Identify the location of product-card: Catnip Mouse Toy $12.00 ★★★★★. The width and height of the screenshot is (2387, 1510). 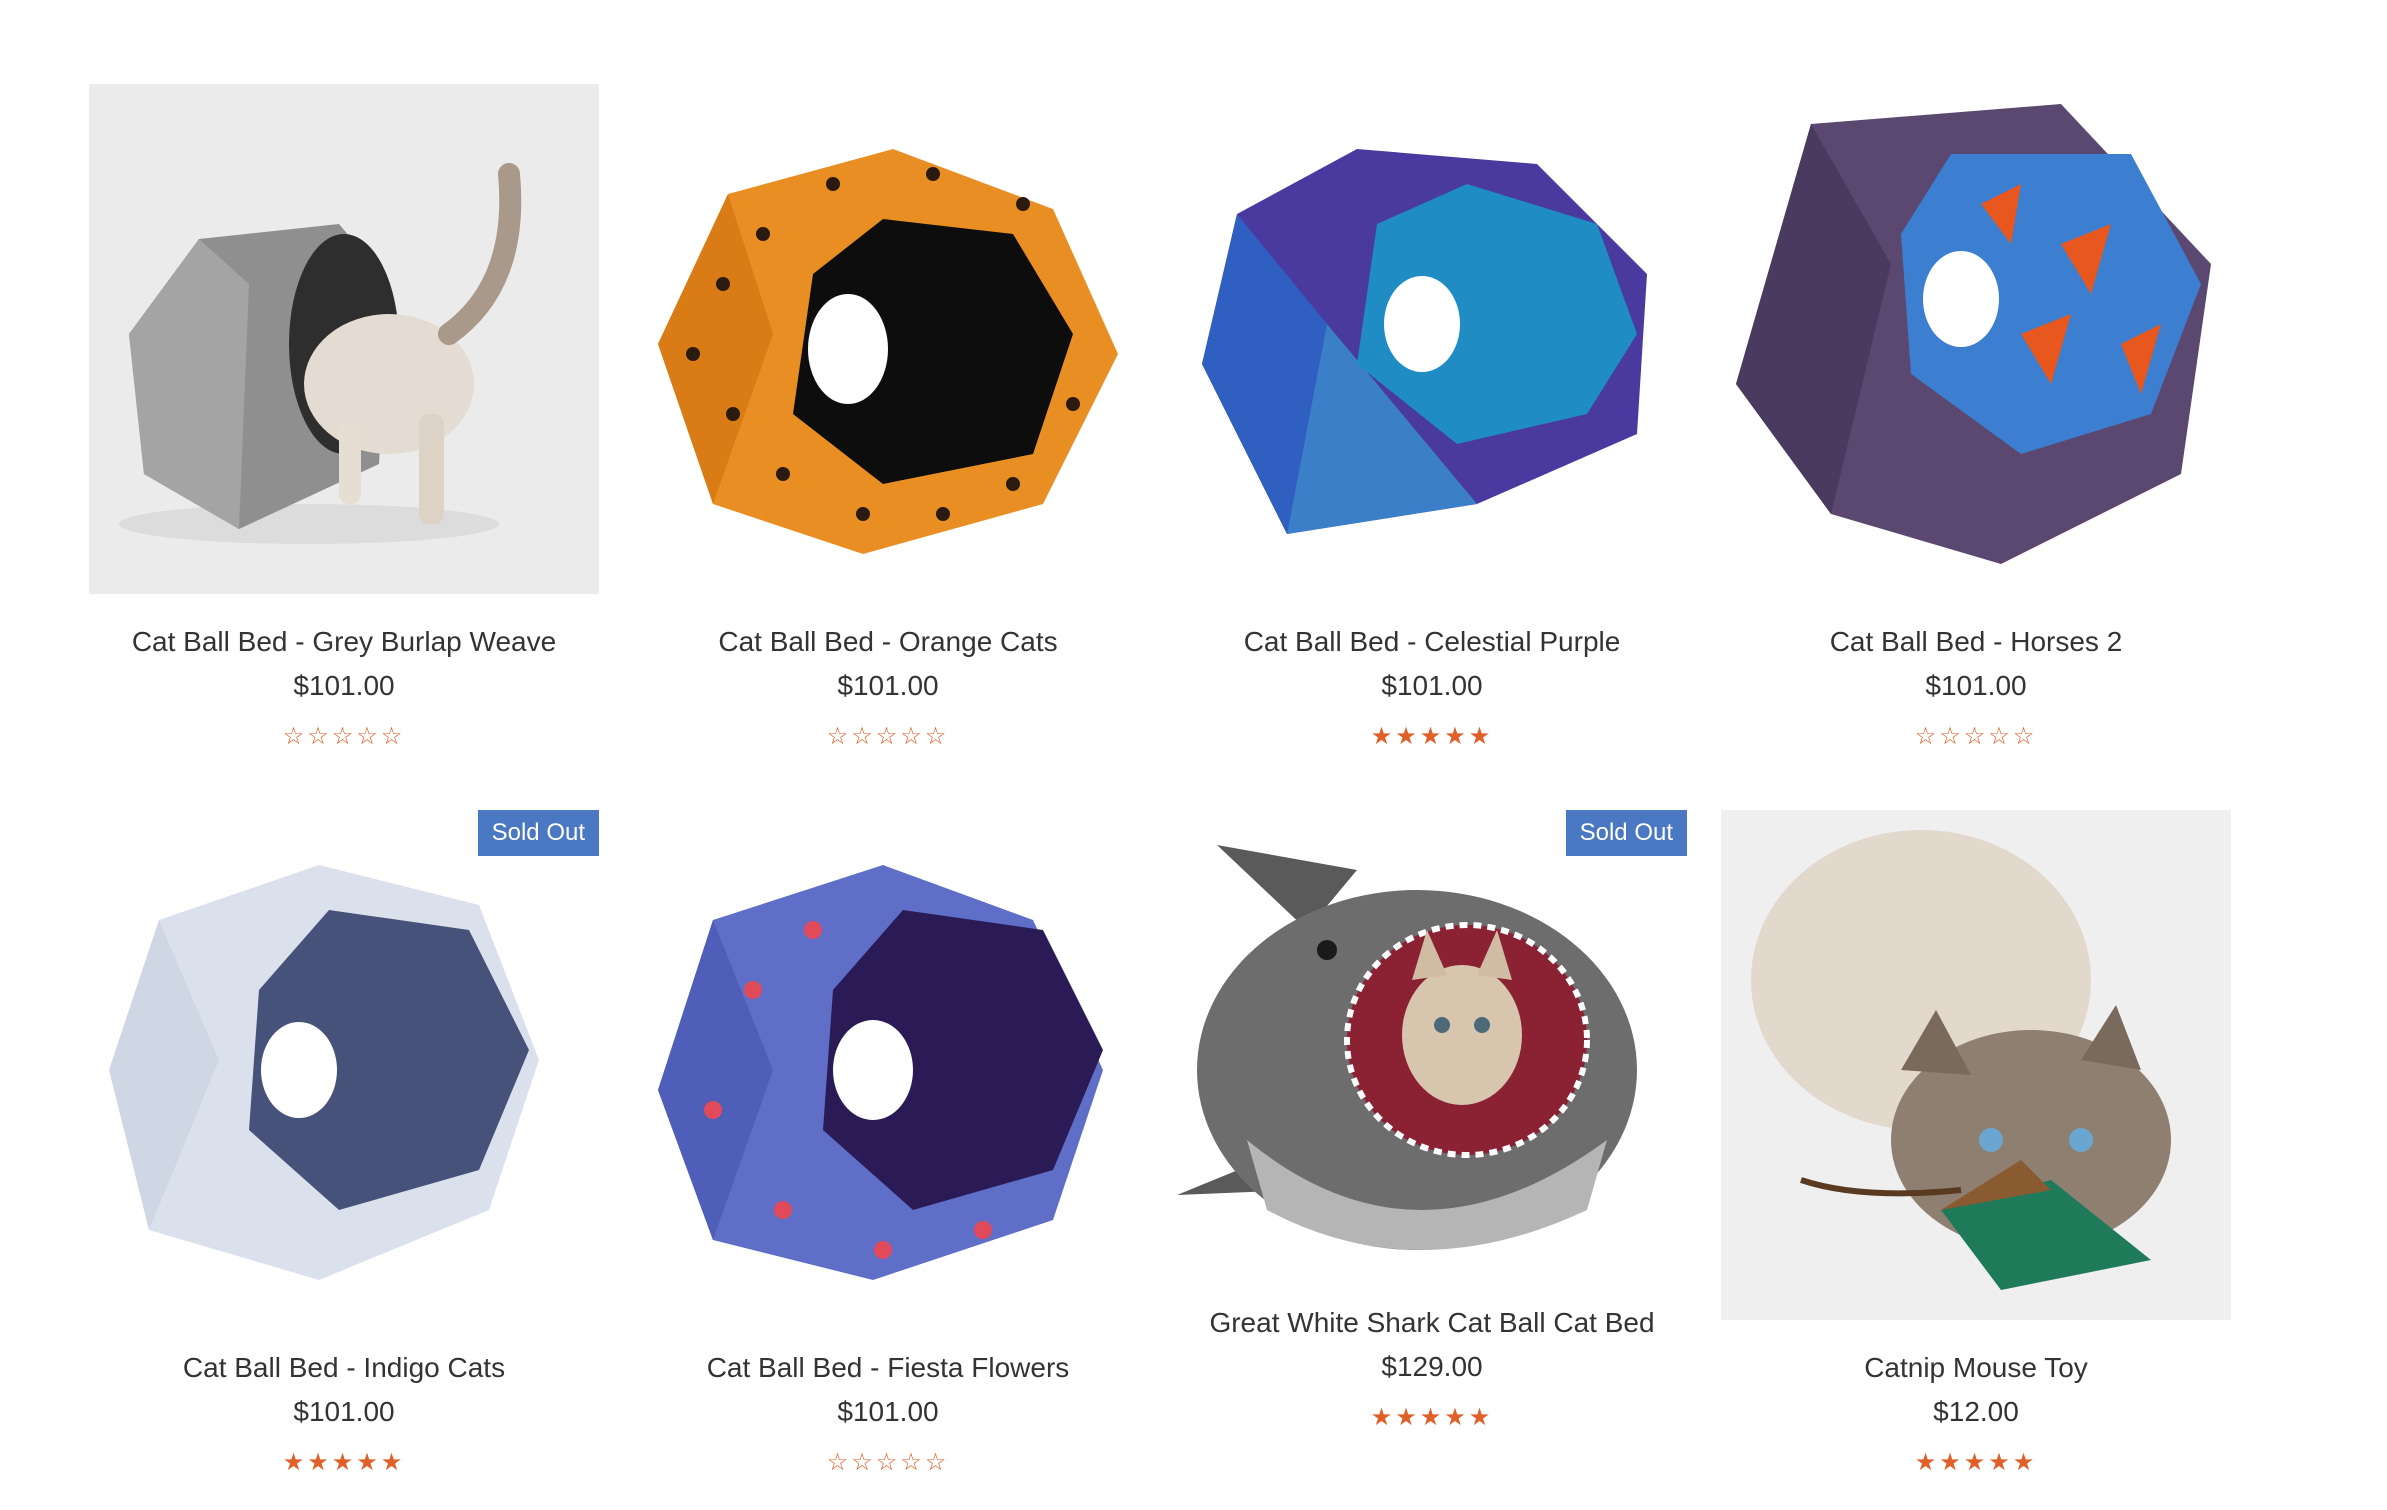
(1976, 1144).